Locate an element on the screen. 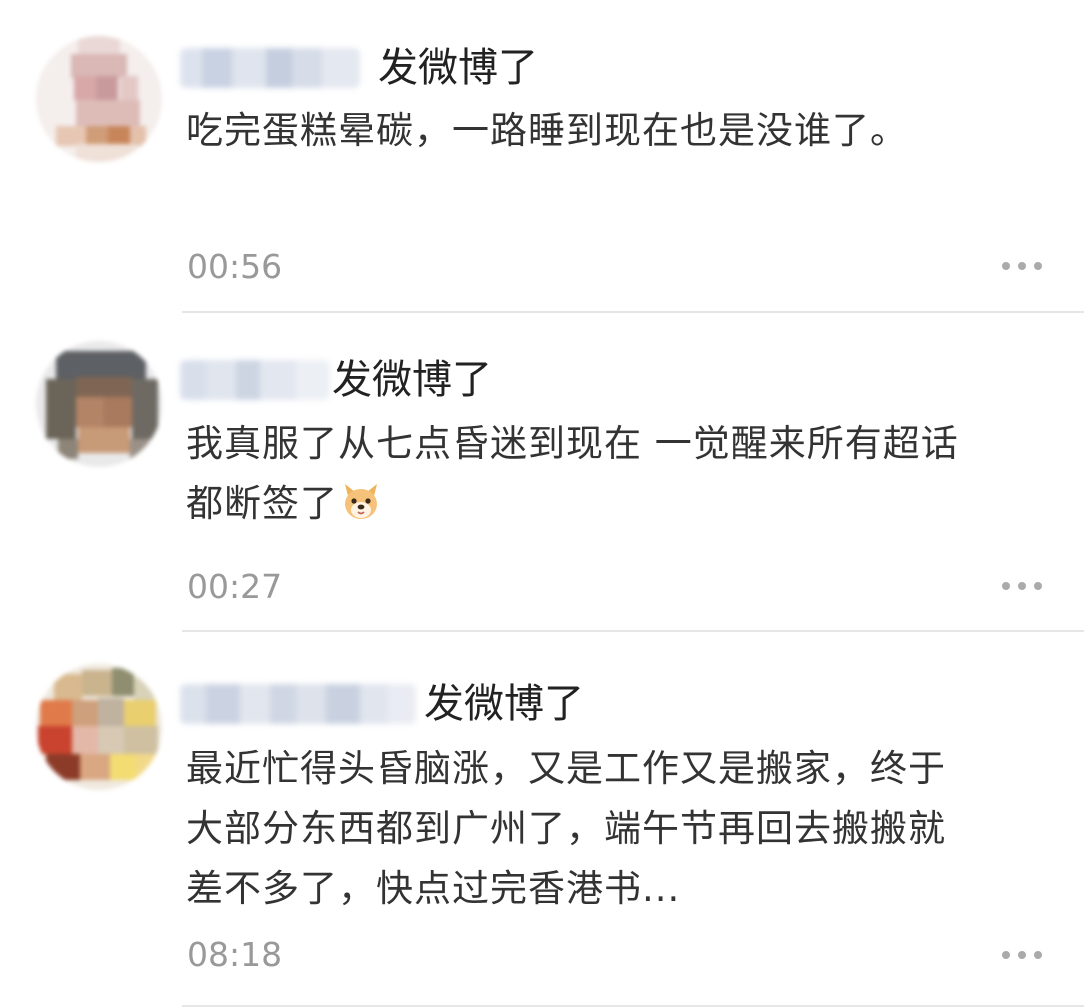  post-time: 08:18 is located at coordinates (235, 954).